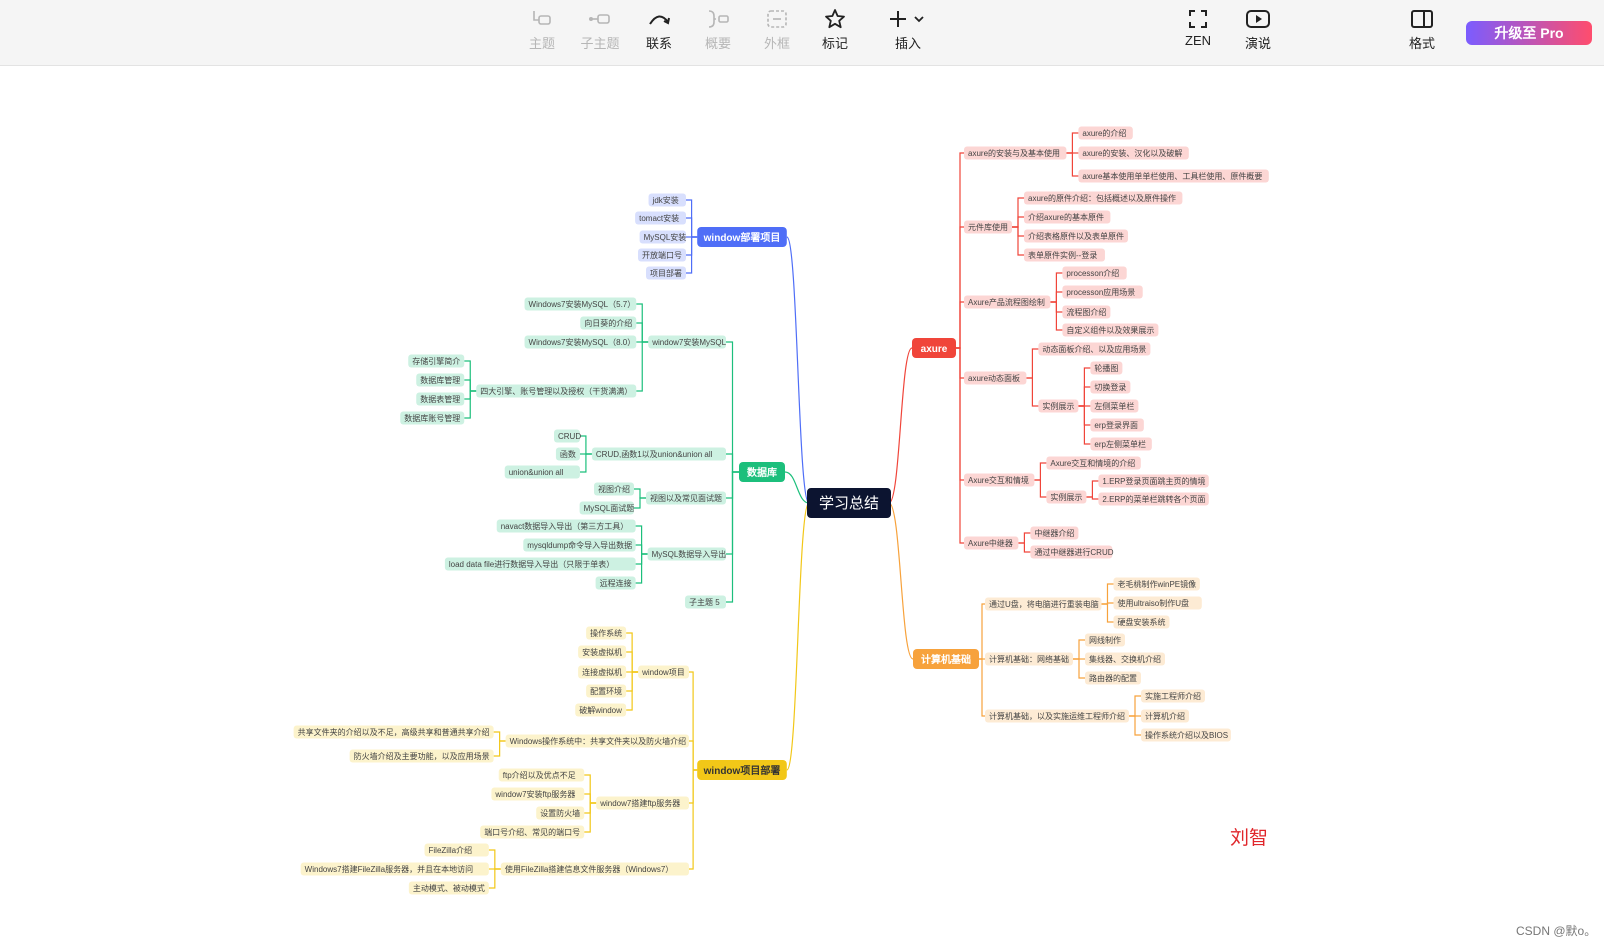 The width and height of the screenshot is (1604, 948). What do you see at coordinates (541, 43) in the screenshot?
I see `topic-label: 主题` at bounding box center [541, 43].